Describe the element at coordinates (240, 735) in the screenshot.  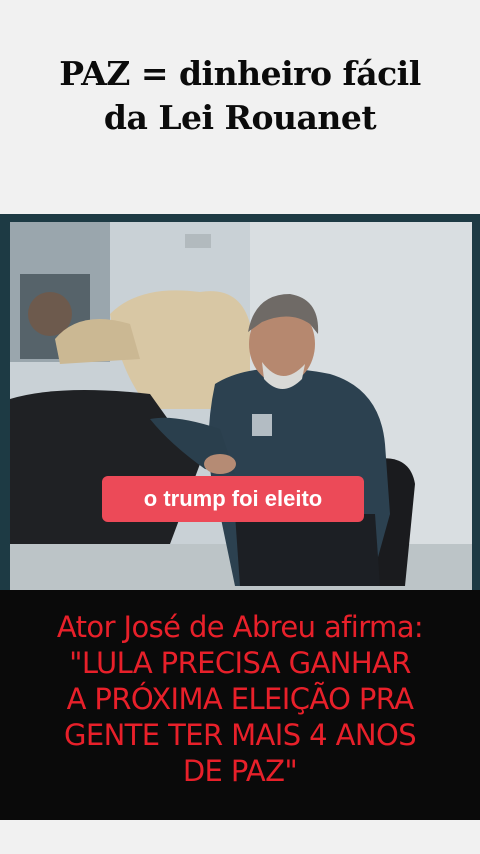
I see `quote-line-4: GENTE TER MAIS 4 ANOS` at that location.